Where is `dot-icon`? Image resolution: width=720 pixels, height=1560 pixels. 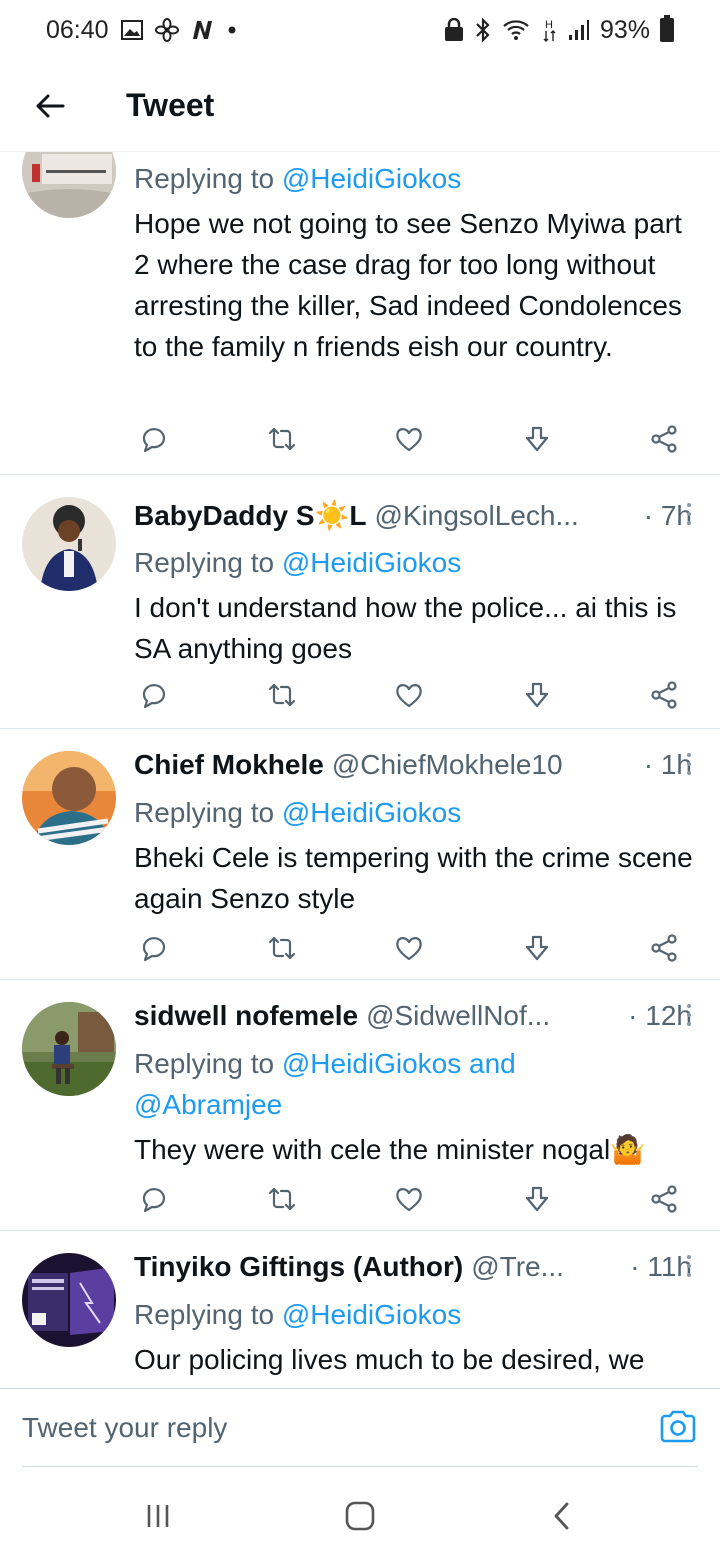
dot-icon is located at coordinates (232, 30).